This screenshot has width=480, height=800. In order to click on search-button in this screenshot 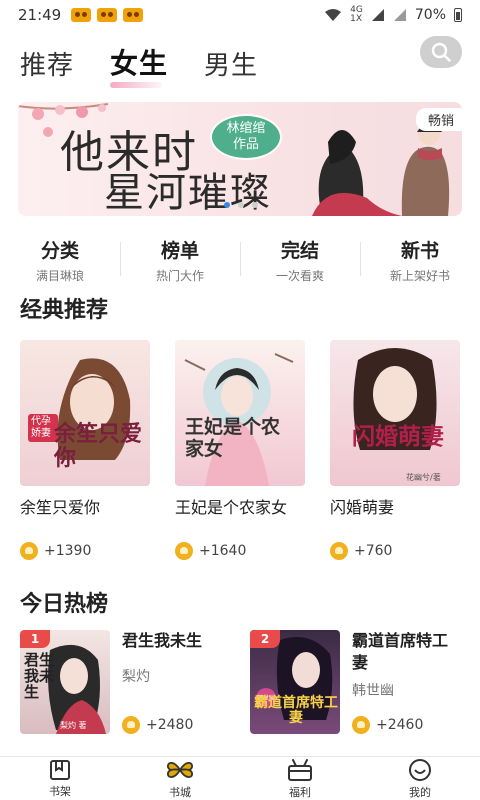, I will do `click(441, 52)`.